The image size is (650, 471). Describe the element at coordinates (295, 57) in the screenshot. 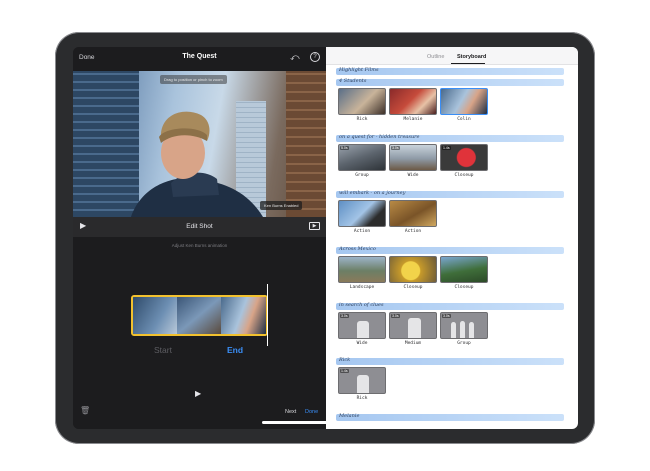

I see `undo-icon: ⤺` at that location.